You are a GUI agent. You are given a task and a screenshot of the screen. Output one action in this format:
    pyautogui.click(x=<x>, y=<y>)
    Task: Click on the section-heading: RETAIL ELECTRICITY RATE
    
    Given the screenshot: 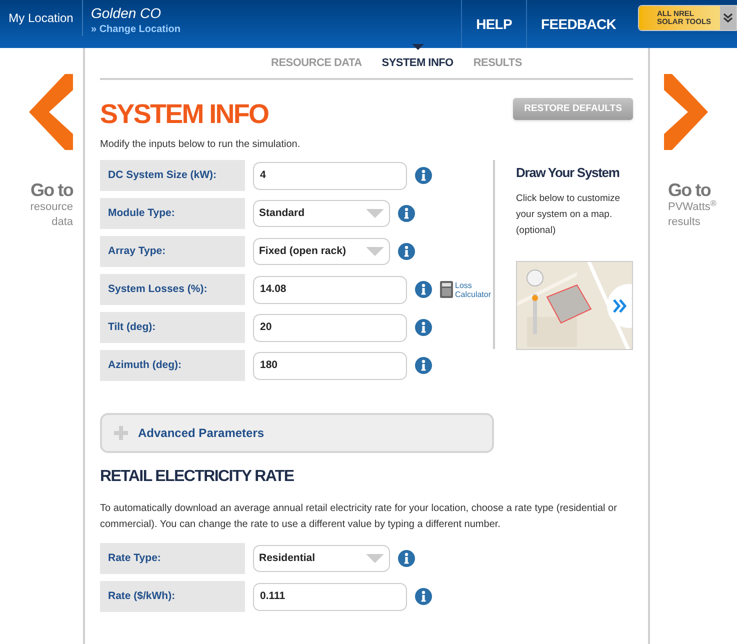 What is the action you would take?
    pyautogui.click(x=197, y=477)
    